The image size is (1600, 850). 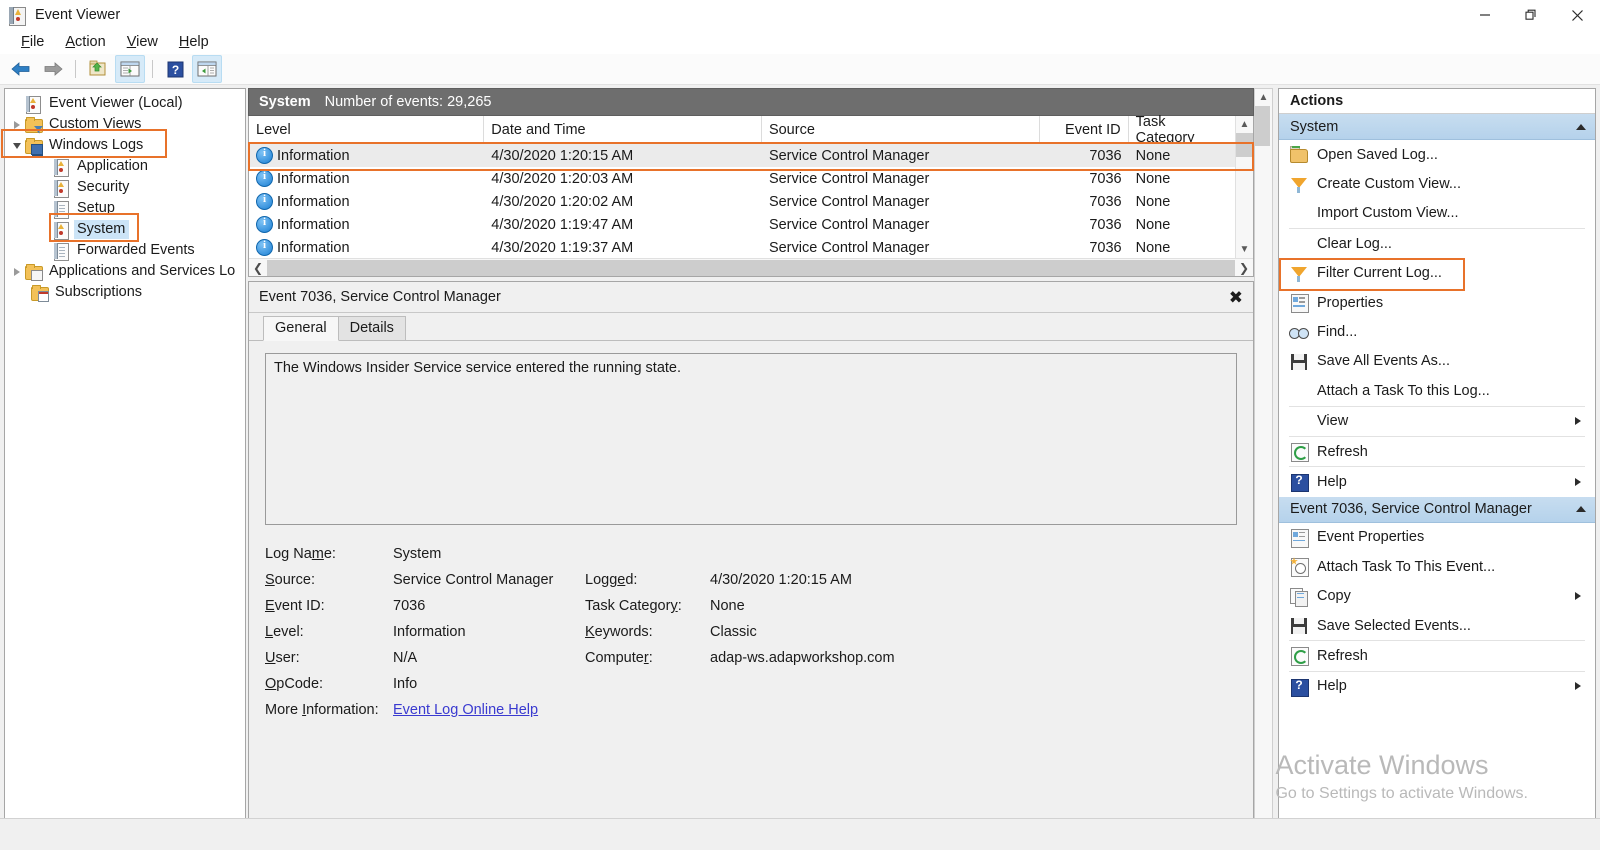 What do you see at coordinates (751, 684) in the screenshot?
I see `field-row-opcode: OpCode: Info` at bounding box center [751, 684].